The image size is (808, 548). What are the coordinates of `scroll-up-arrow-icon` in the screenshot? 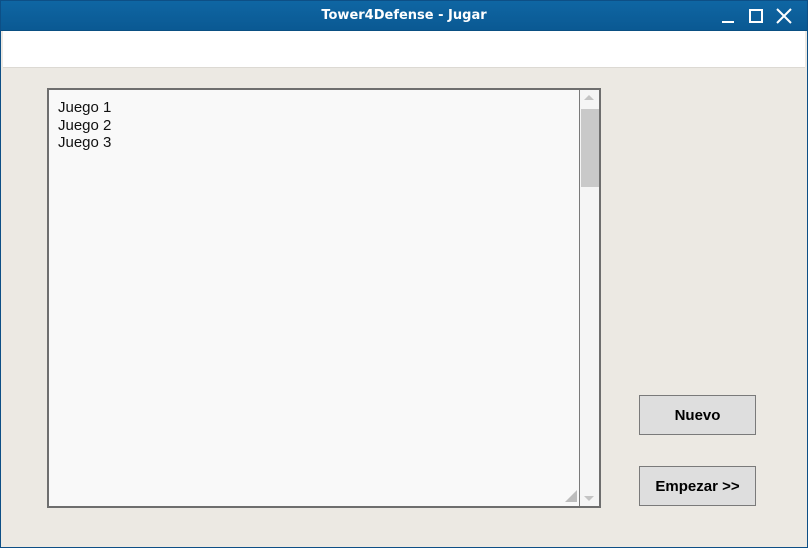 It's located at (589, 97).